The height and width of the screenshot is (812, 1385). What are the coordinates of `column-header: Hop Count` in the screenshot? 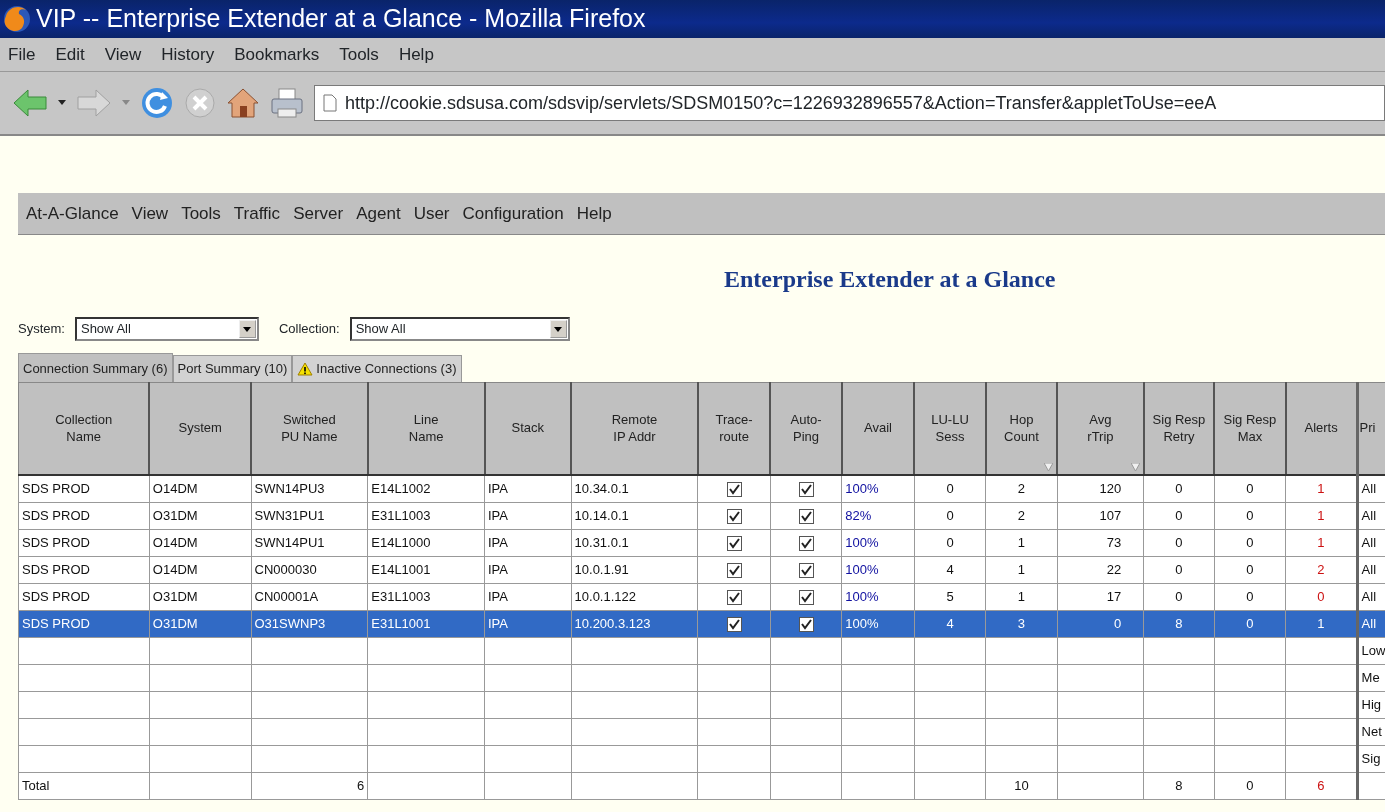 It's located at (1021, 428).